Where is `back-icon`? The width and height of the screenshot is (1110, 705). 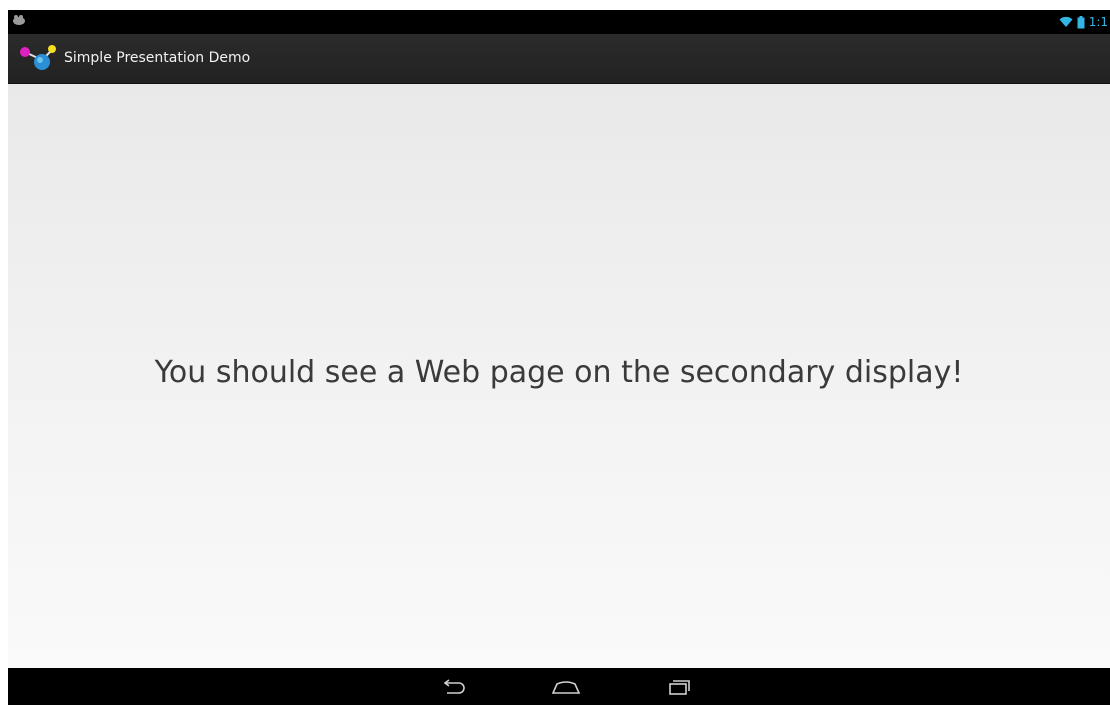 back-icon is located at coordinates (454, 686).